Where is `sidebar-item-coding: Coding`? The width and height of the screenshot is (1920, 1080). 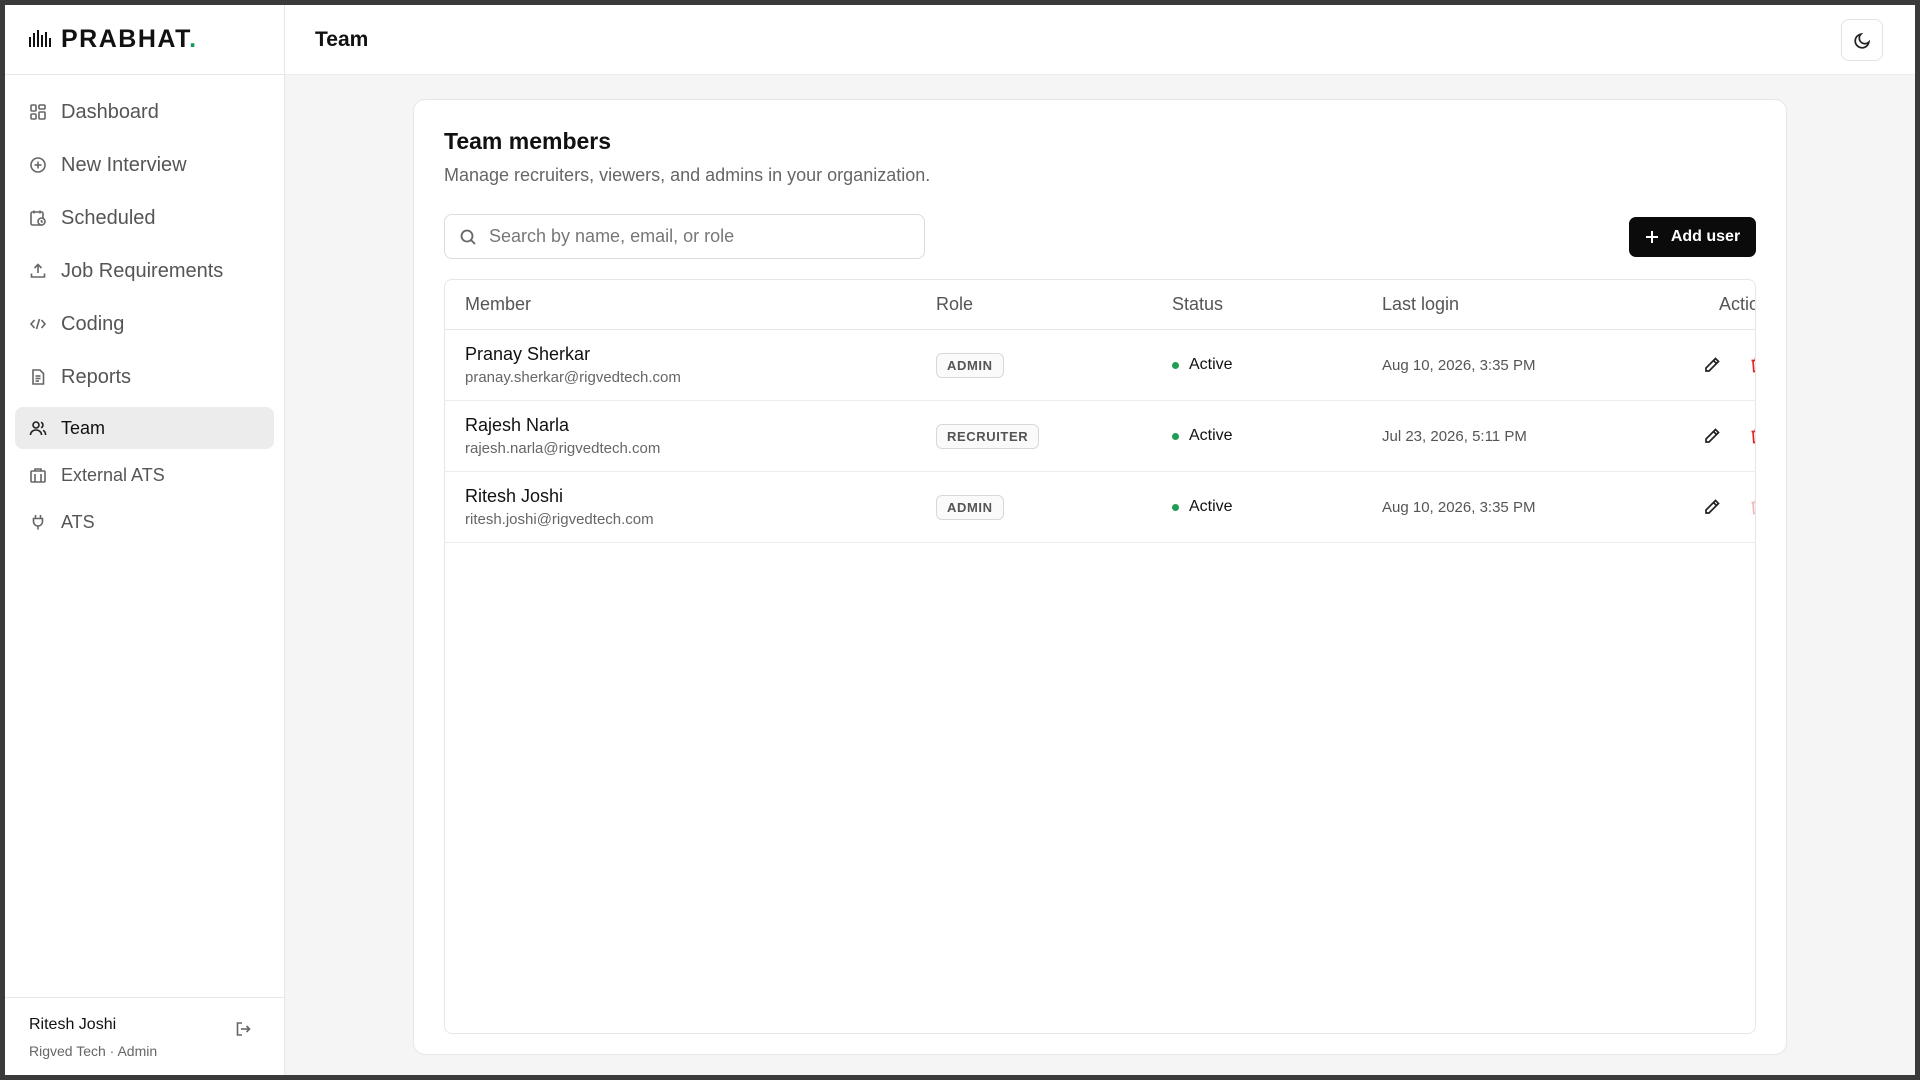 sidebar-item-coding: Coding is located at coordinates (144, 324).